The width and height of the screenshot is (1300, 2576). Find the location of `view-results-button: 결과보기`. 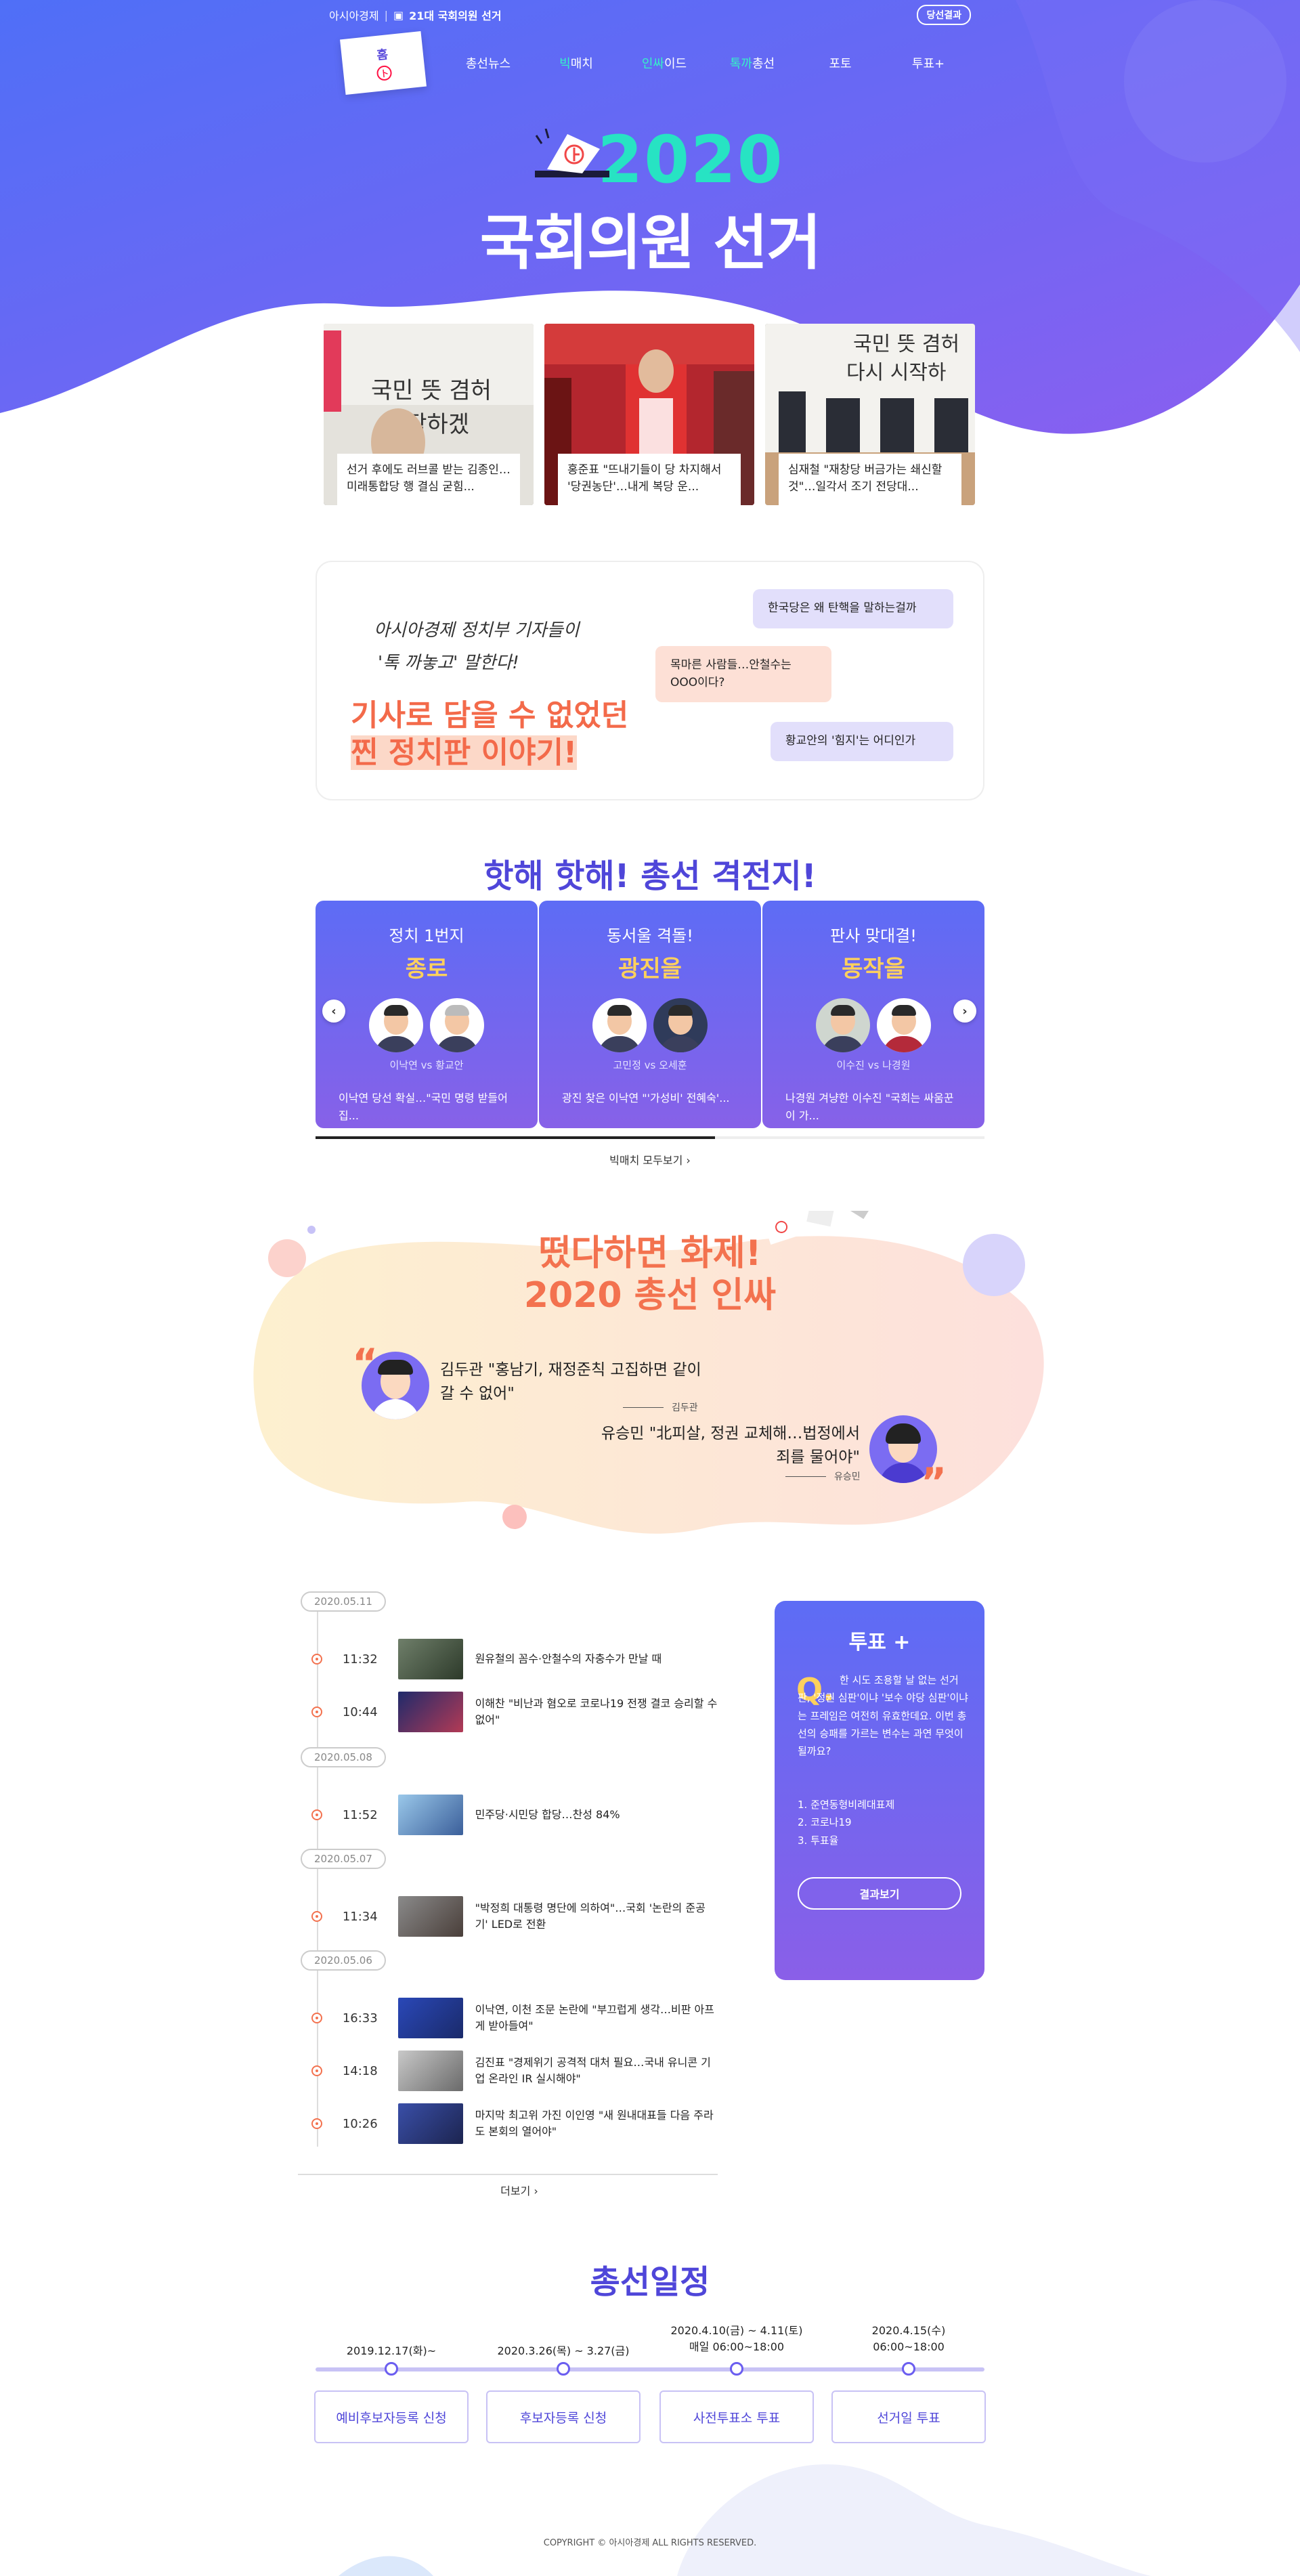

view-results-button: 결과보기 is located at coordinates (879, 1893).